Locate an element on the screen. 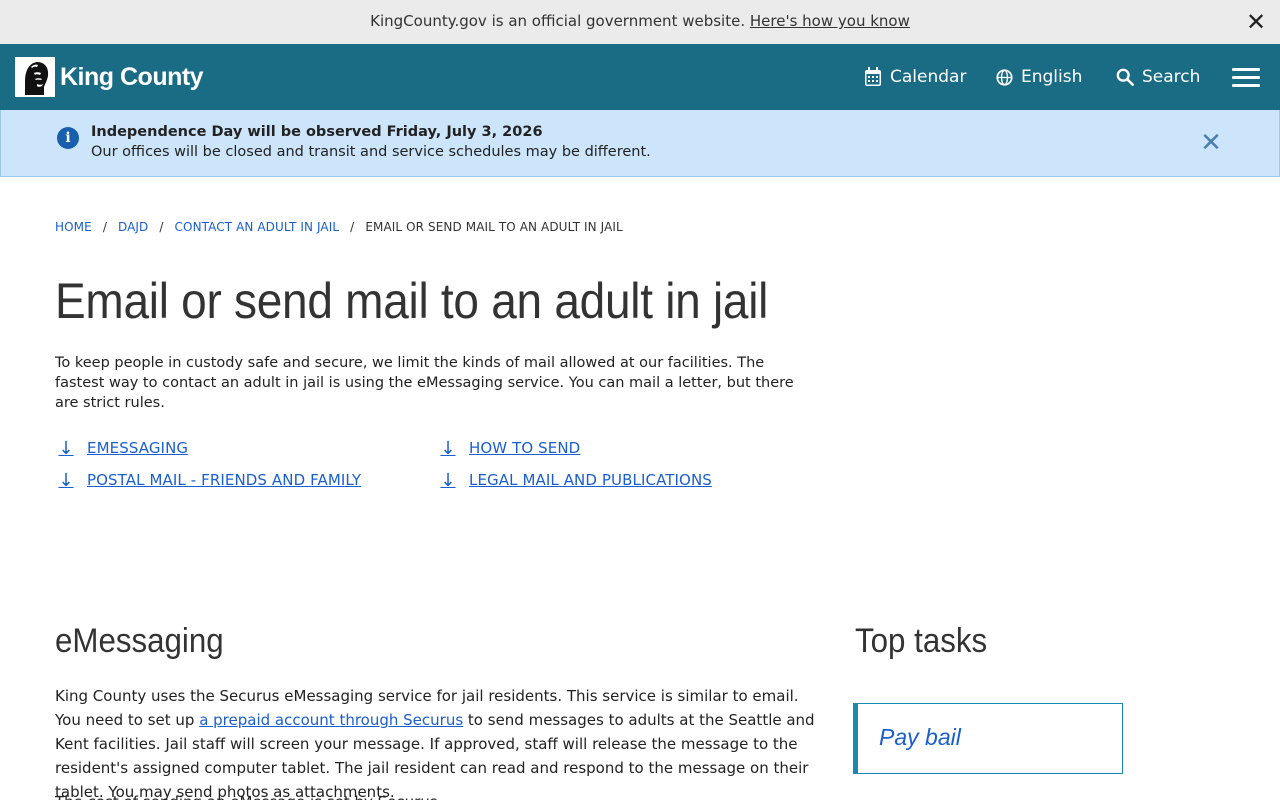 The width and height of the screenshot is (1280, 800). calendar-icon is located at coordinates (873, 76).